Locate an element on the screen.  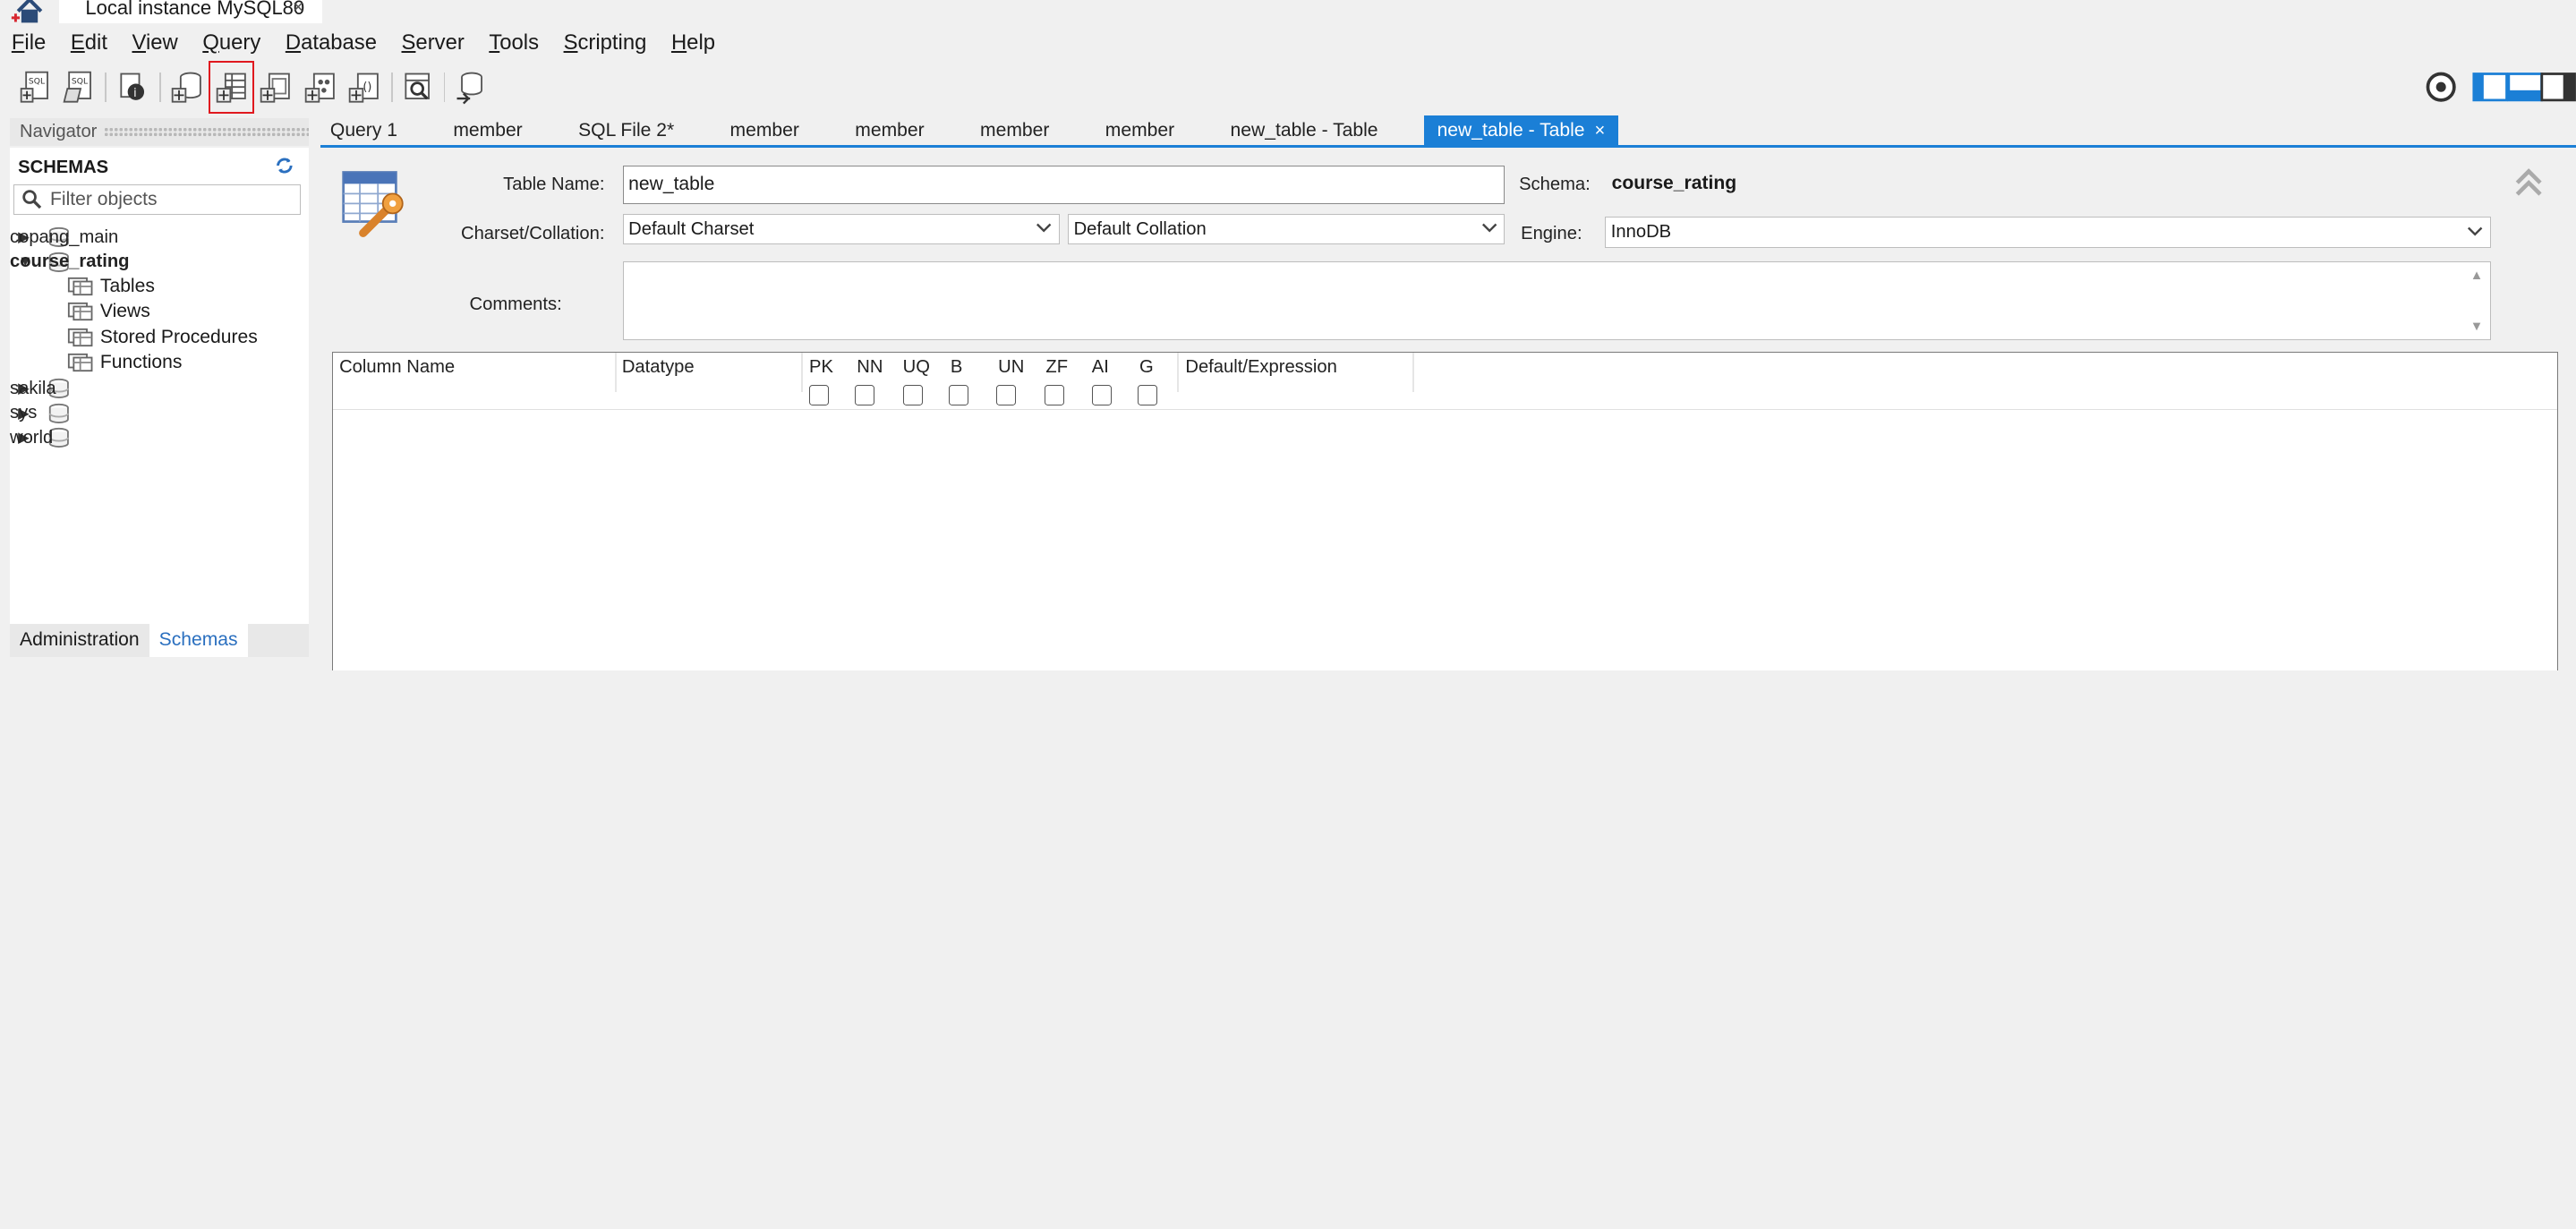
create-function-icon: () is located at coordinates (364, 87).